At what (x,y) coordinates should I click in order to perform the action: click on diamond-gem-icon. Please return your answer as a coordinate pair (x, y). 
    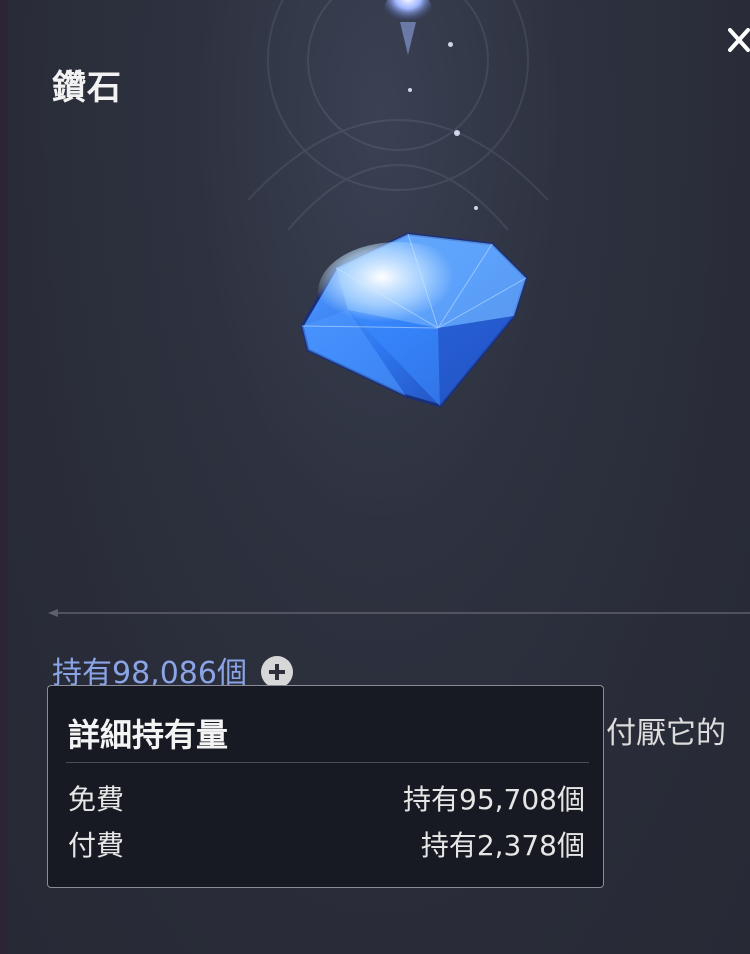
    Looking at the image, I should click on (414, 320).